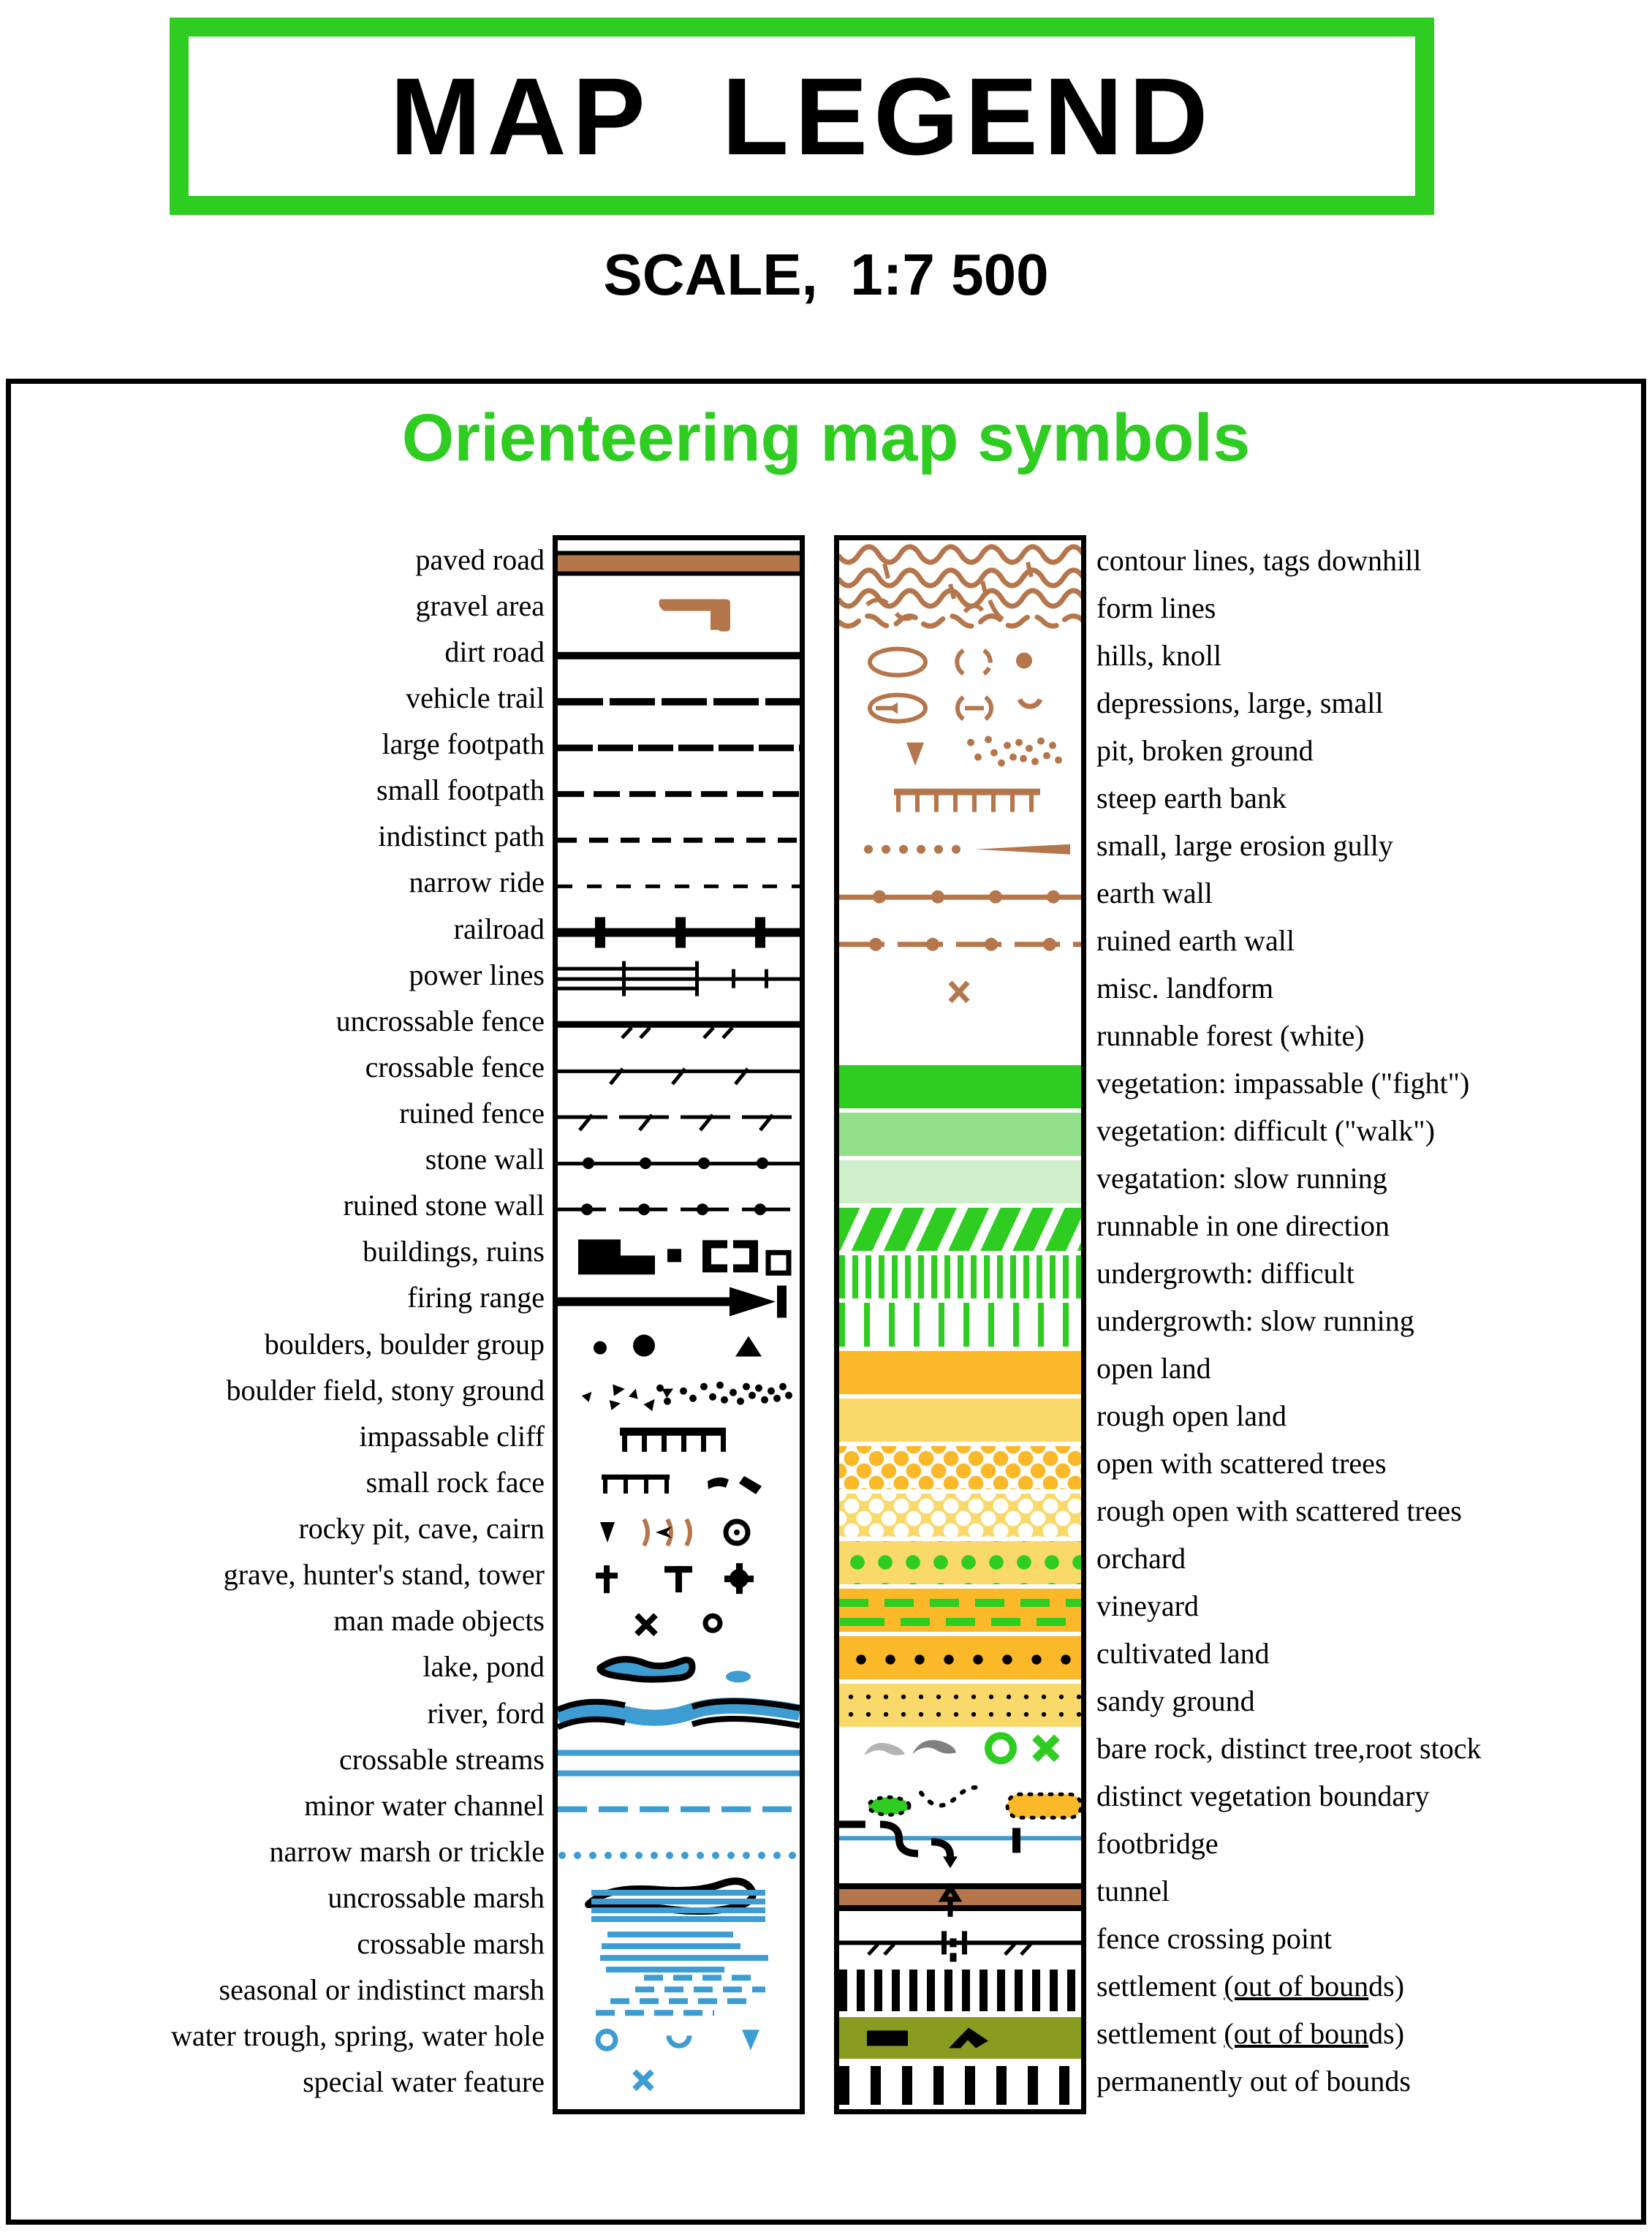 The width and height of the screenshot is (1652, 2232). Describe the element at coordinates (1183, 1654) in the screenshot. I see `right-label-cultivated-land: cultivated land` at that location.